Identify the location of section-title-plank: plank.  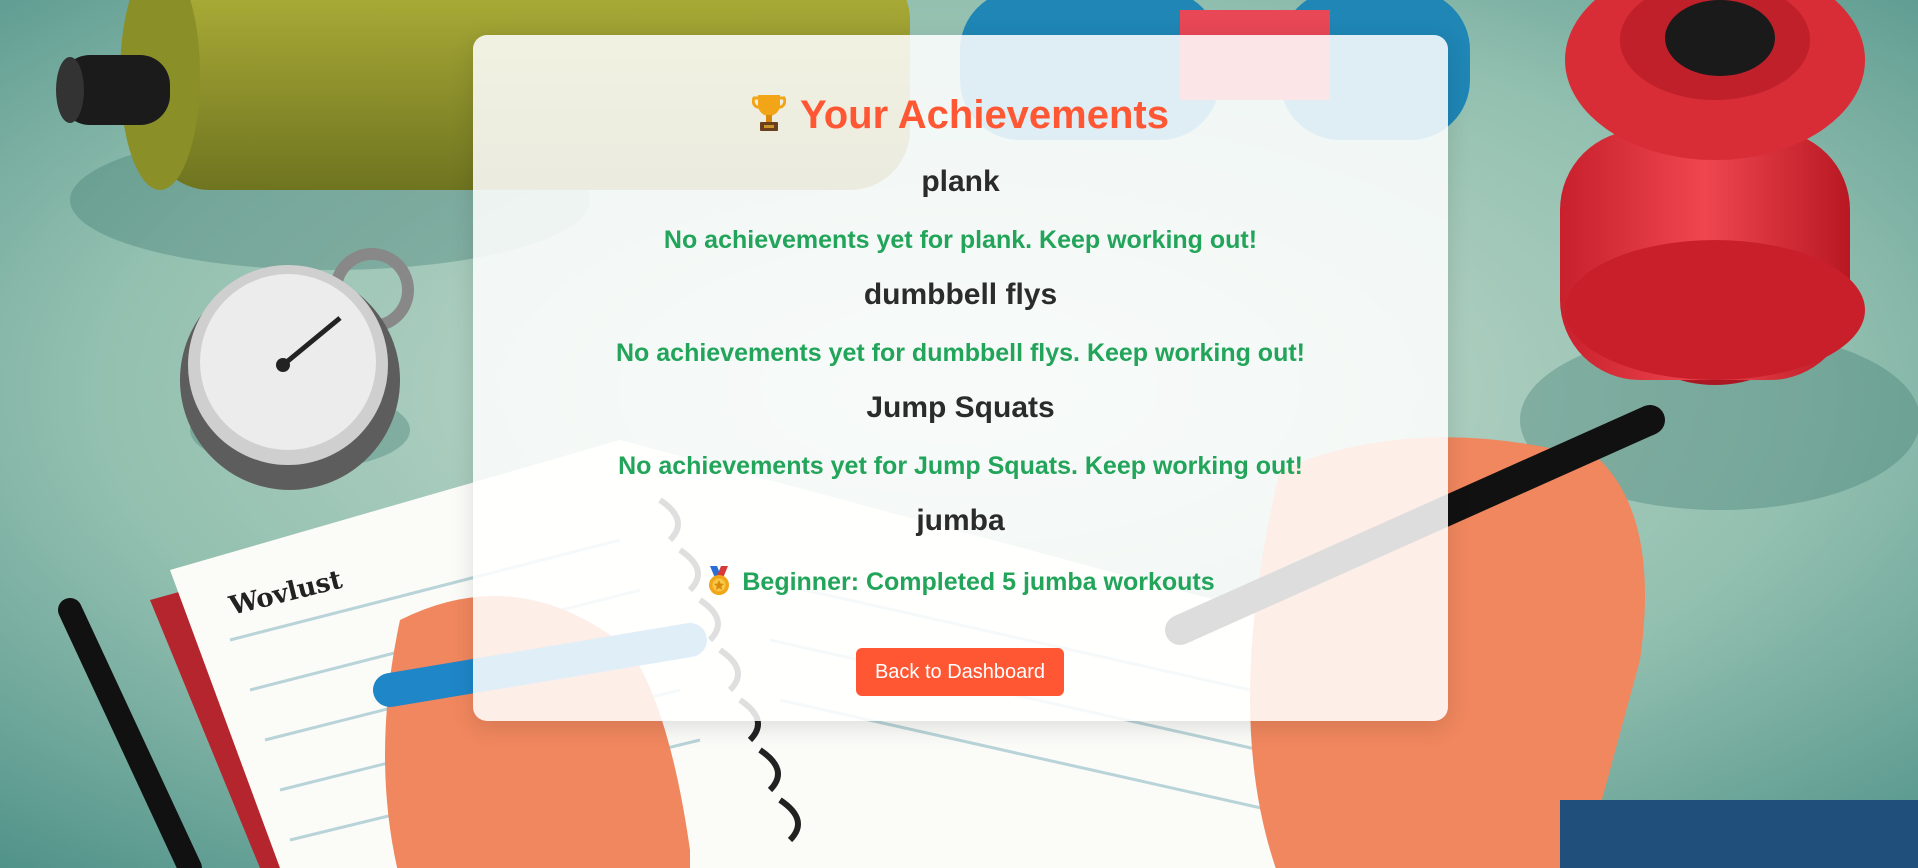
(960, 181).